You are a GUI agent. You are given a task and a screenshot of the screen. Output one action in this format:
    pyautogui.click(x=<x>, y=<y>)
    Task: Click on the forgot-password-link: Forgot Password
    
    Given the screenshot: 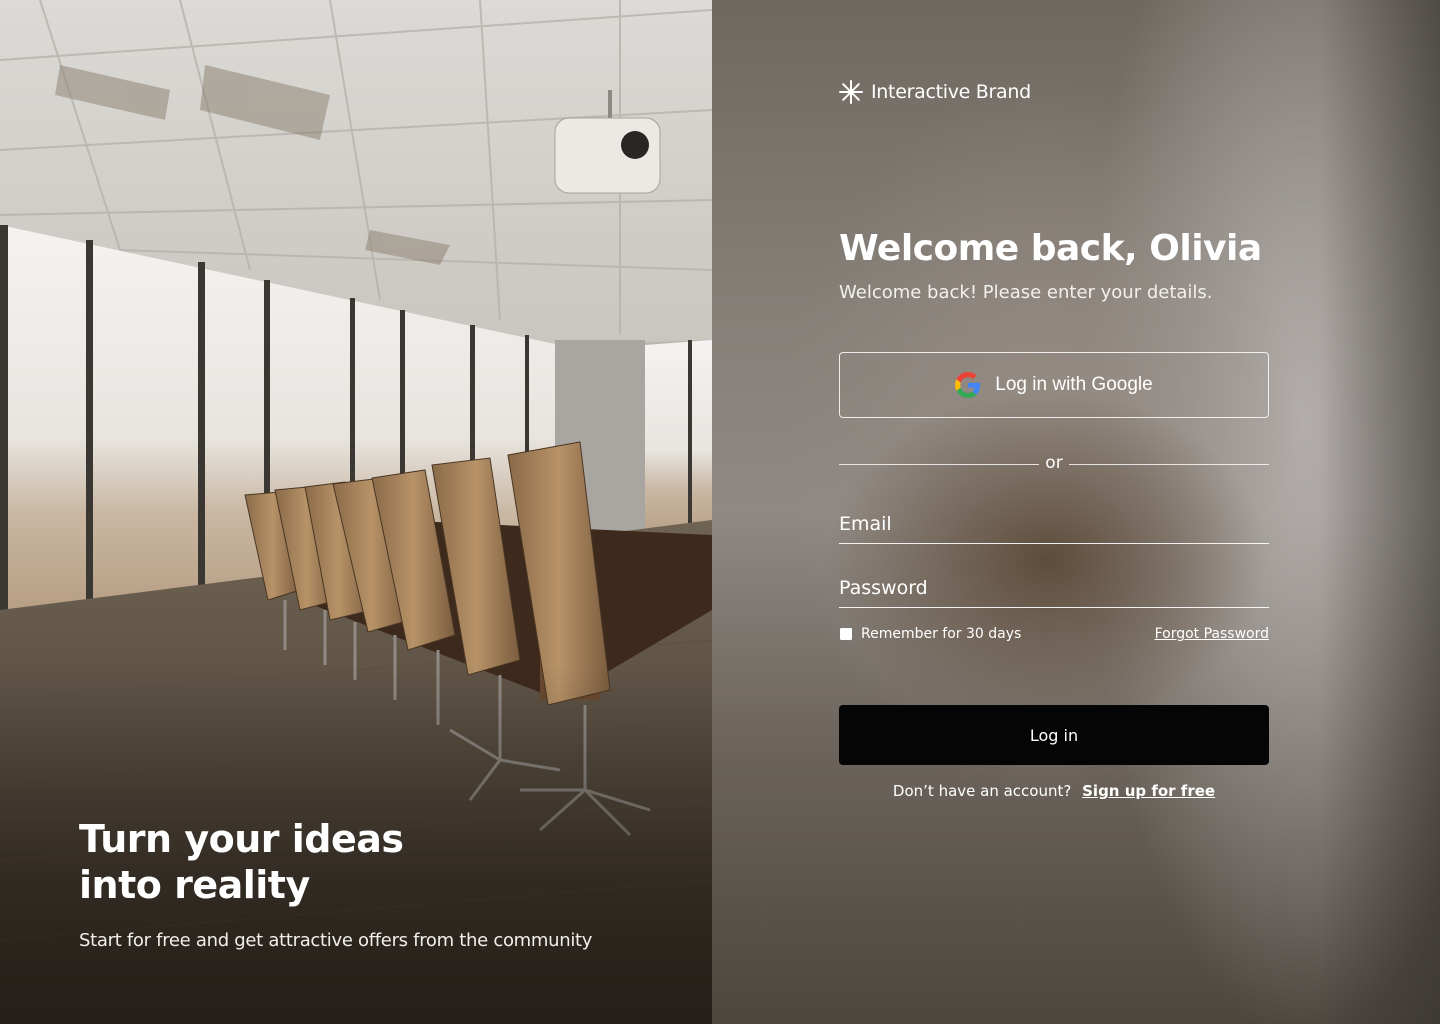 What is the action you would take?
    pyautogui.click(x=1212, y=634)
    